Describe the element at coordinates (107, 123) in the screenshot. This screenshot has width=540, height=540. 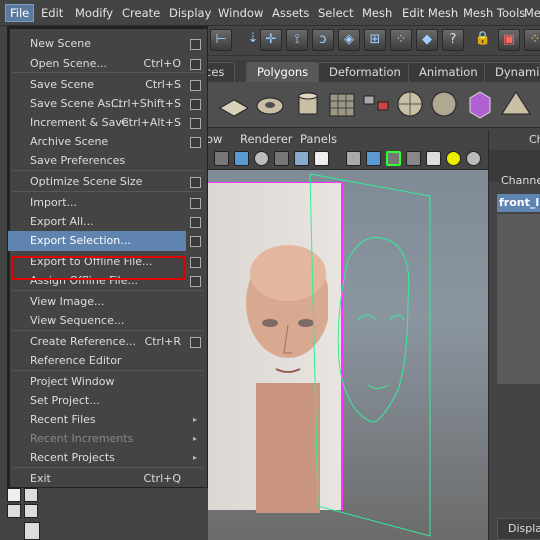
I see `file-menu-item: Increment & Save Ctrl+Alt+S` at that location.